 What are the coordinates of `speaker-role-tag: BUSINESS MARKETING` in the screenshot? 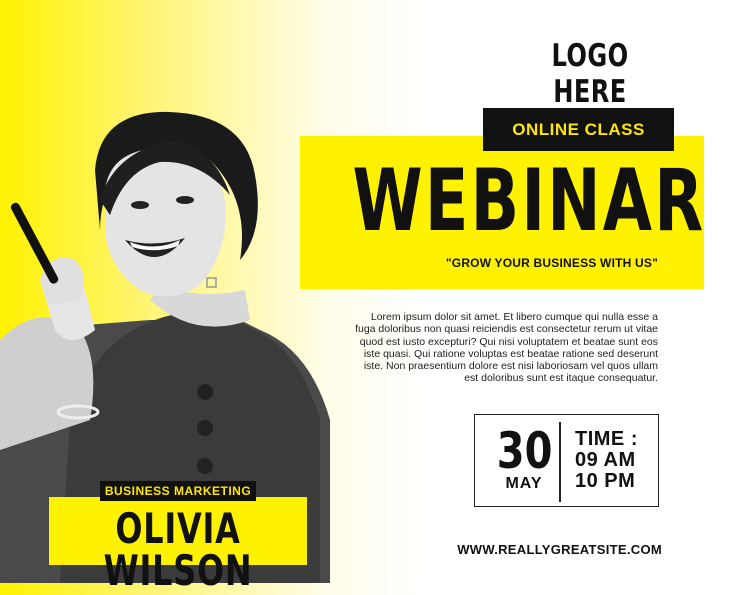 It's located at (178, 491).